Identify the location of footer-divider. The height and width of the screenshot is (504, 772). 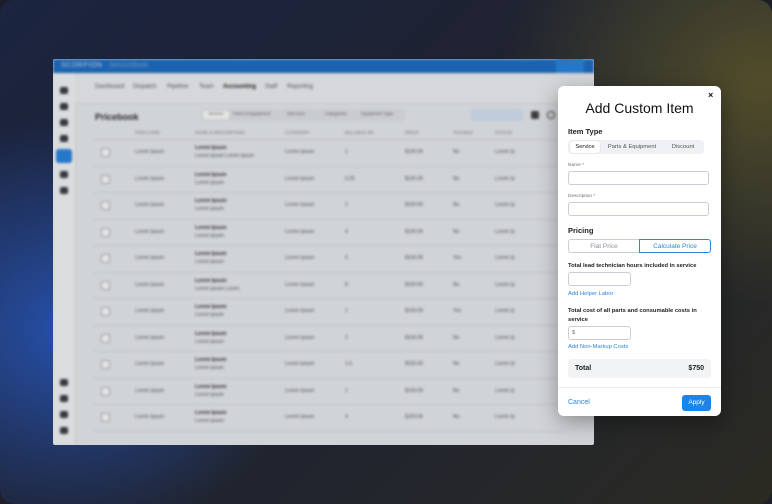
(639, 387).